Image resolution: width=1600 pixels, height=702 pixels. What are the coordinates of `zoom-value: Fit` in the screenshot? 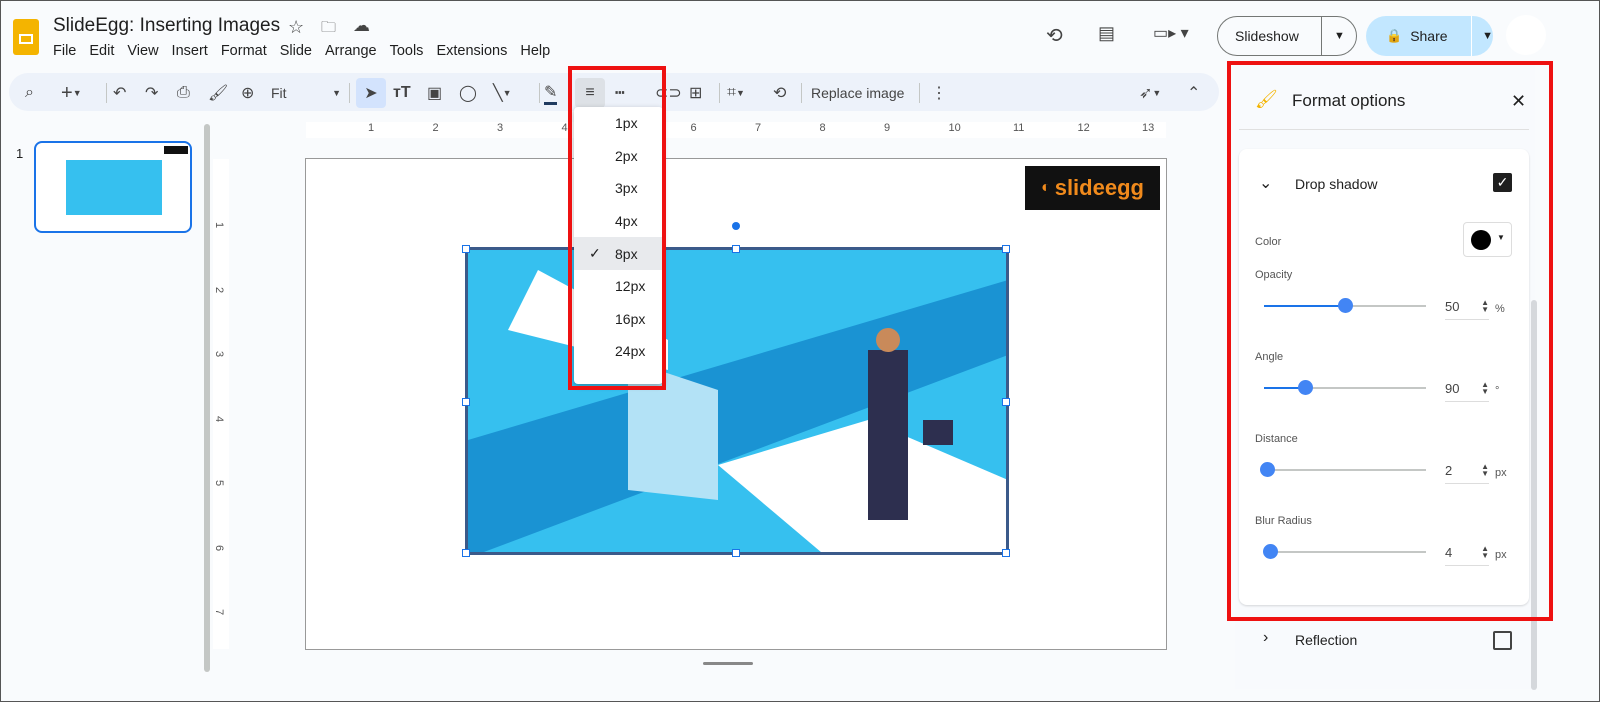 It's located at (279, 93).